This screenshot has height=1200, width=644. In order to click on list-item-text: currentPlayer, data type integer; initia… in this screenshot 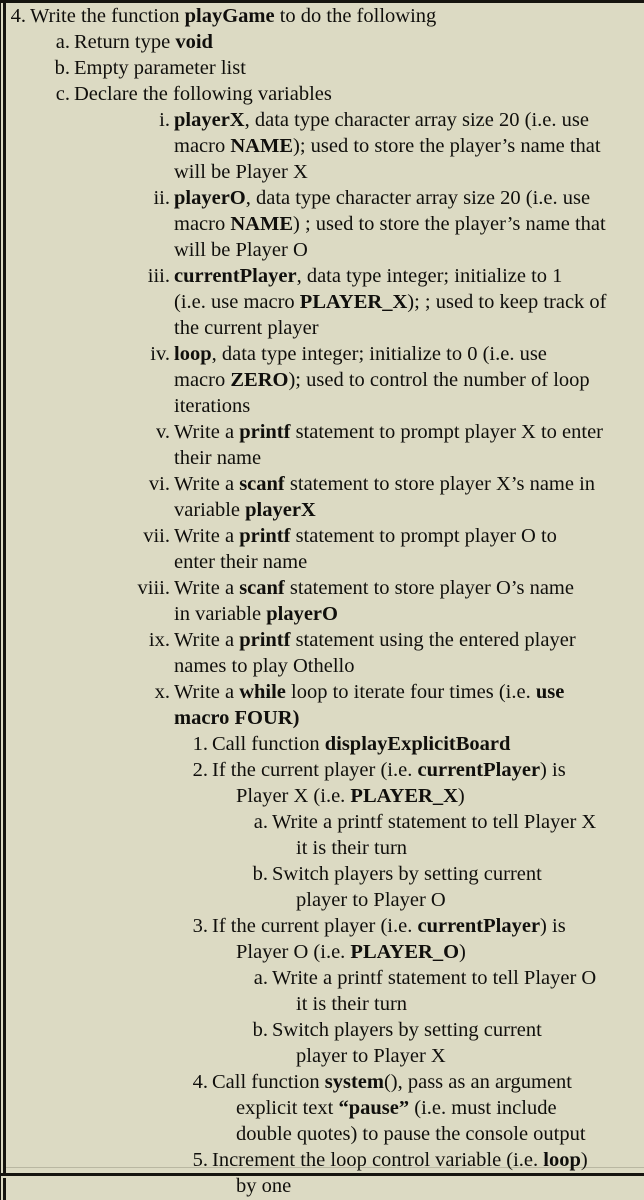, I will do `click(368, 276)`.